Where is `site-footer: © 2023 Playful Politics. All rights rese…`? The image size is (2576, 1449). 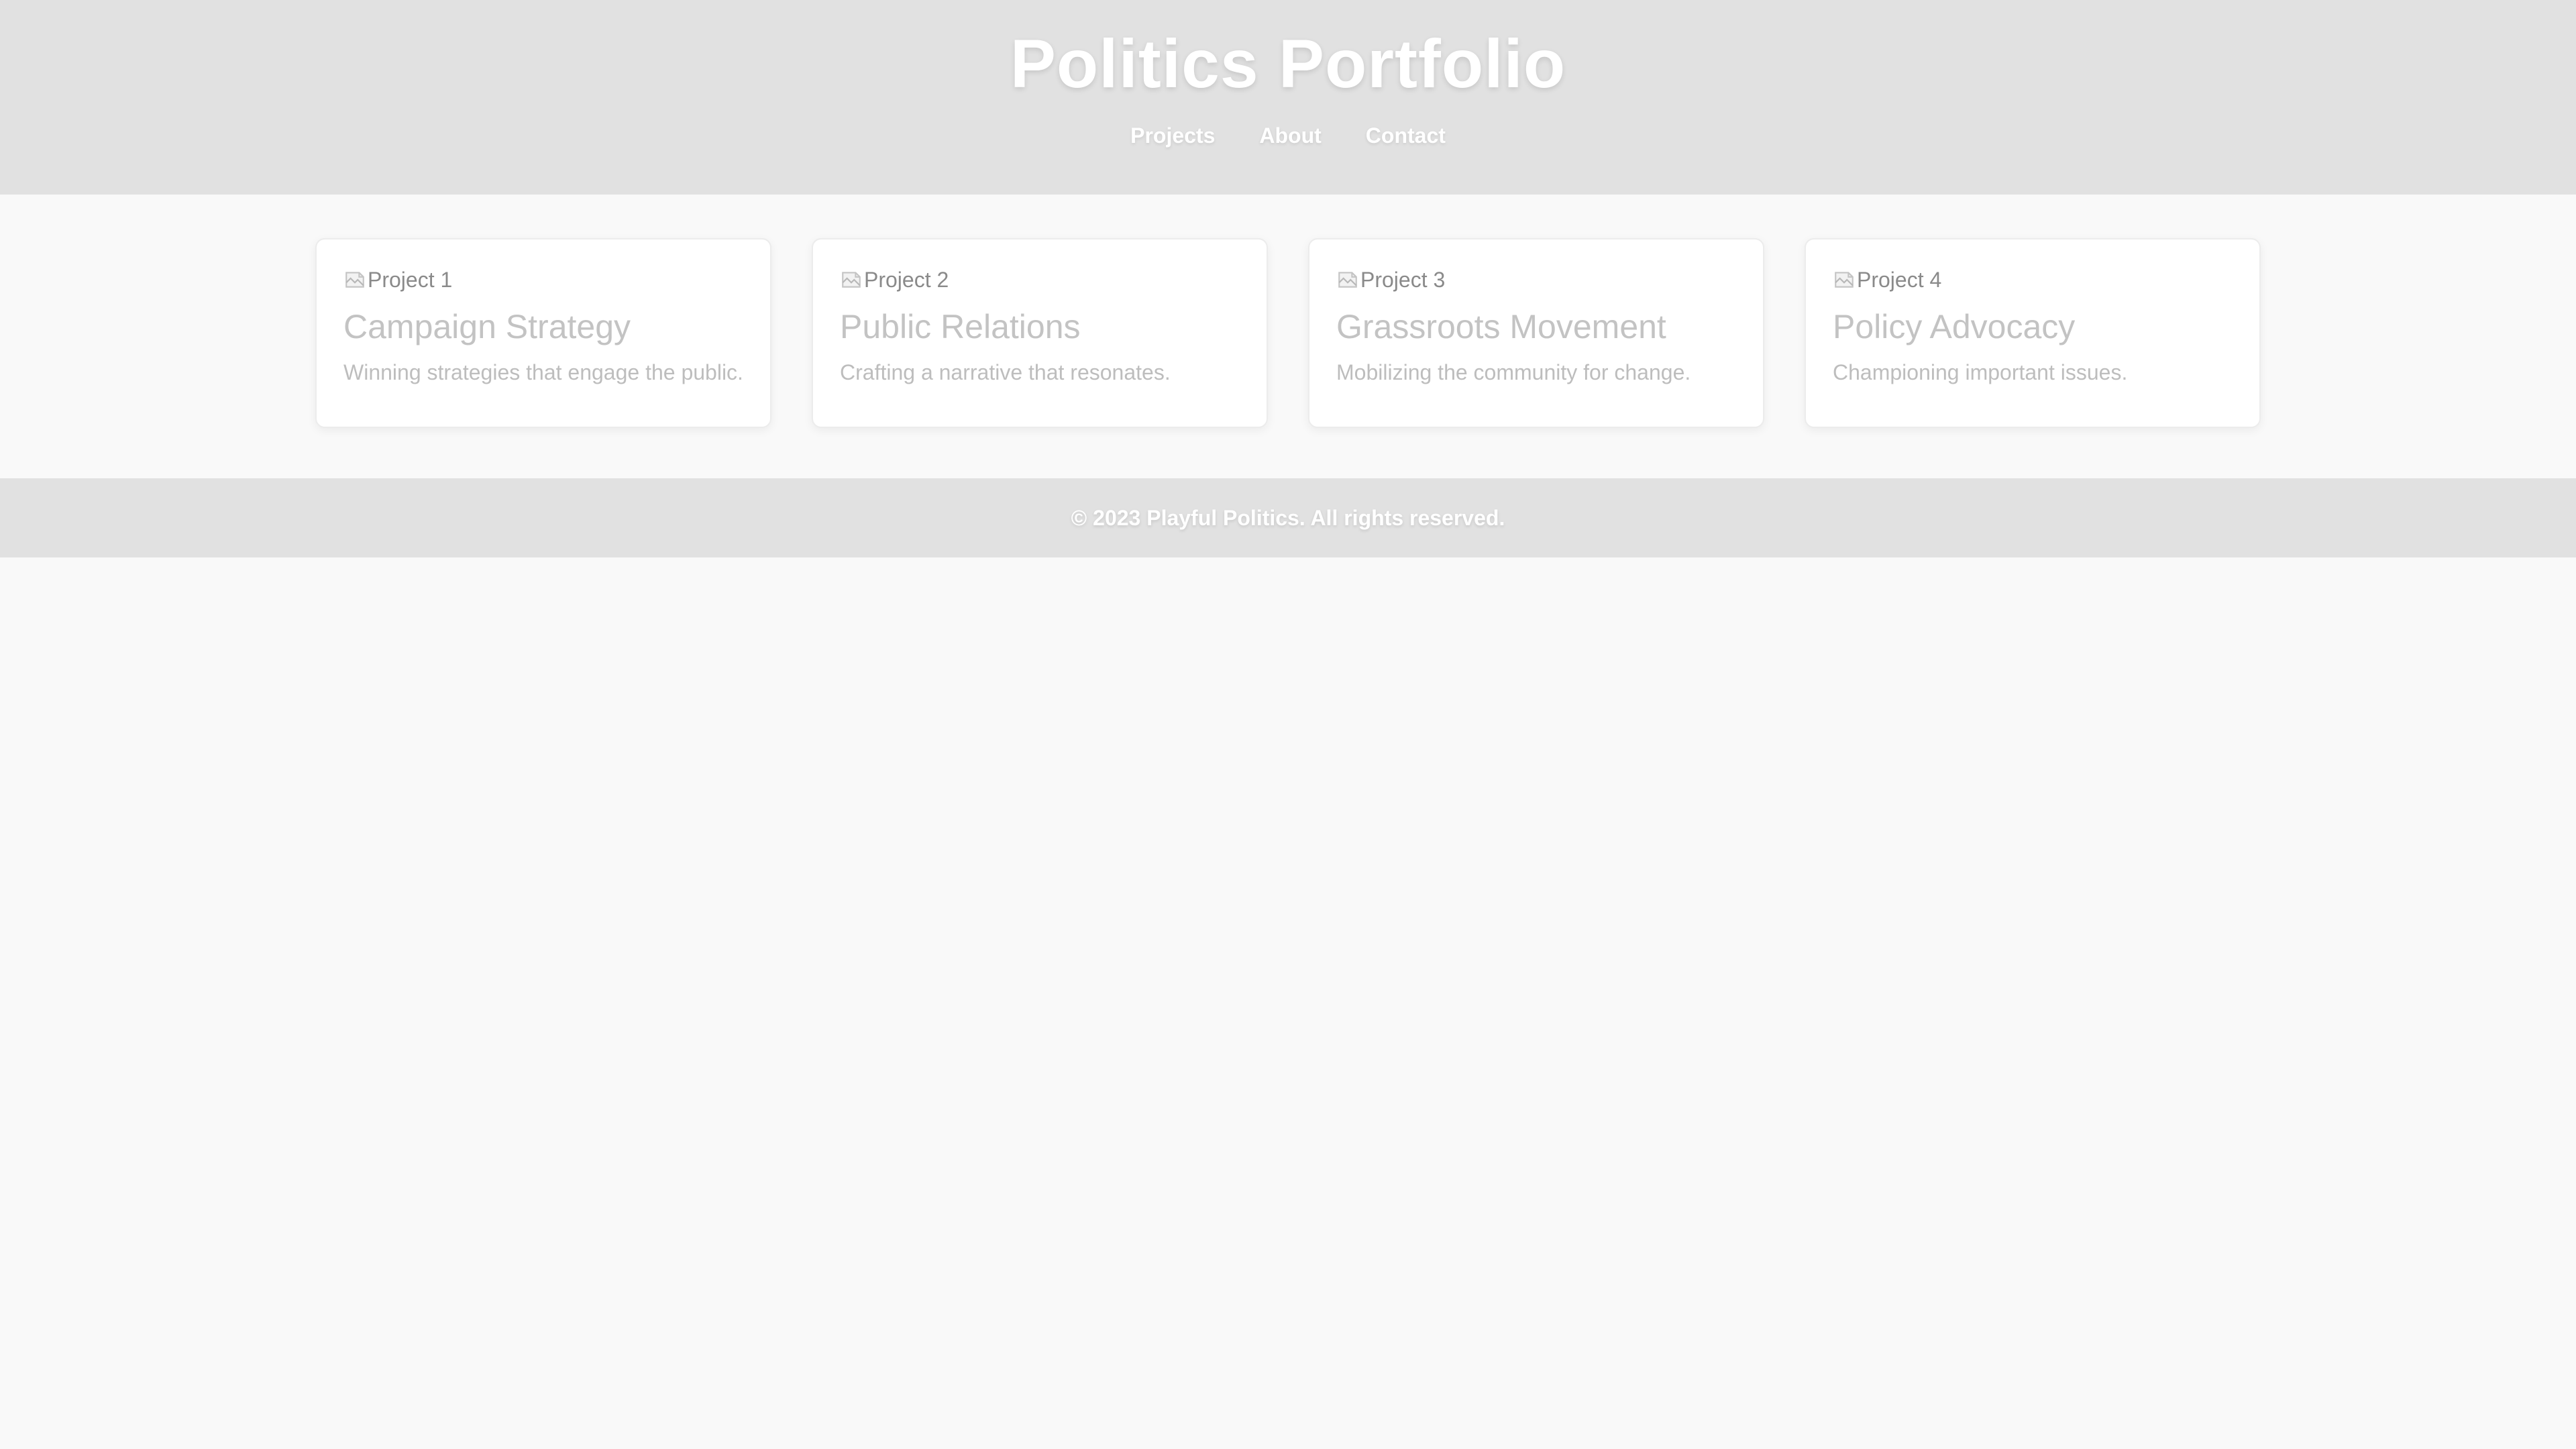
site-footer: © 2023 Playful Politics. All rights rese… is located at coordinates (1288, 517).